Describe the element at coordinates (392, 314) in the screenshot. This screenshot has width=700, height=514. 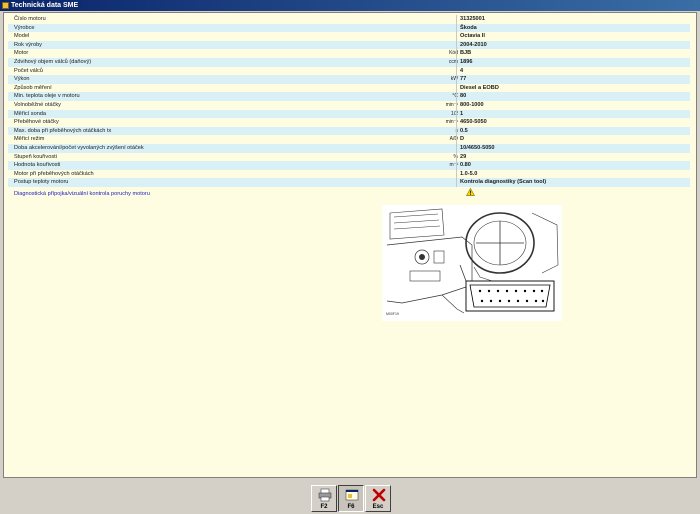
I see `diagram-code: M00F19` at that location.